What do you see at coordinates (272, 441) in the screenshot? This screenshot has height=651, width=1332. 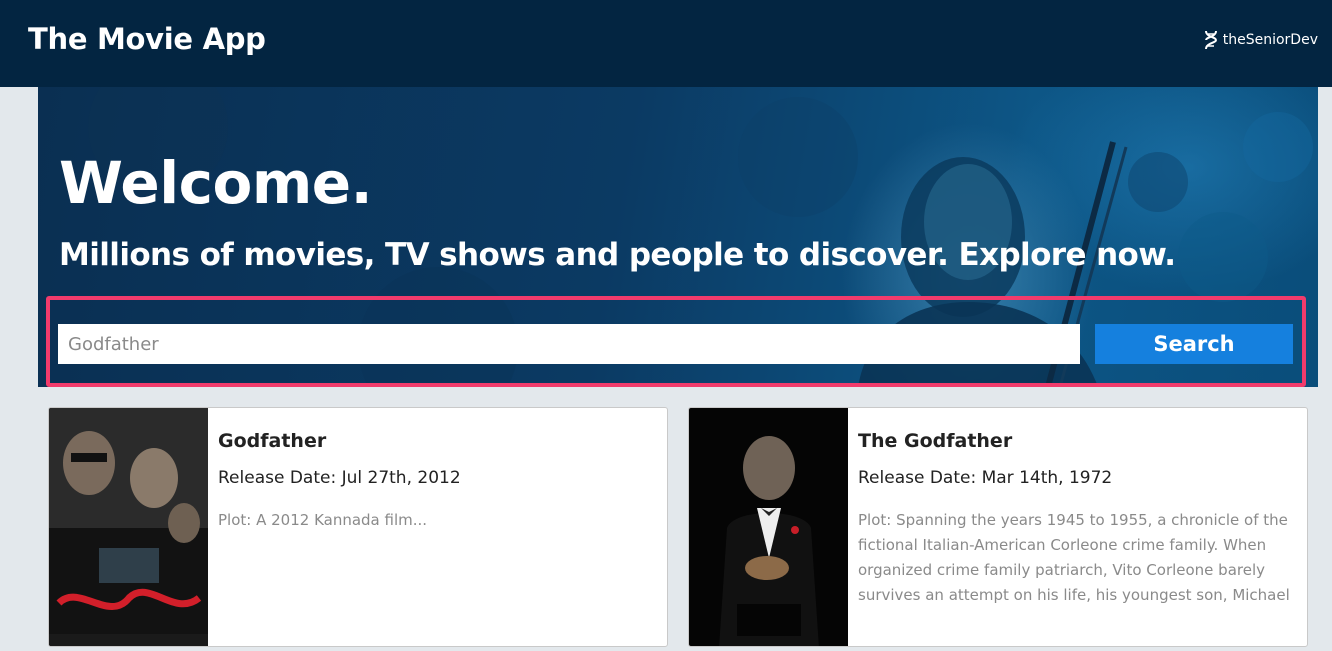 I see `movie-title: Godfather` at bounding box center [272, 441].